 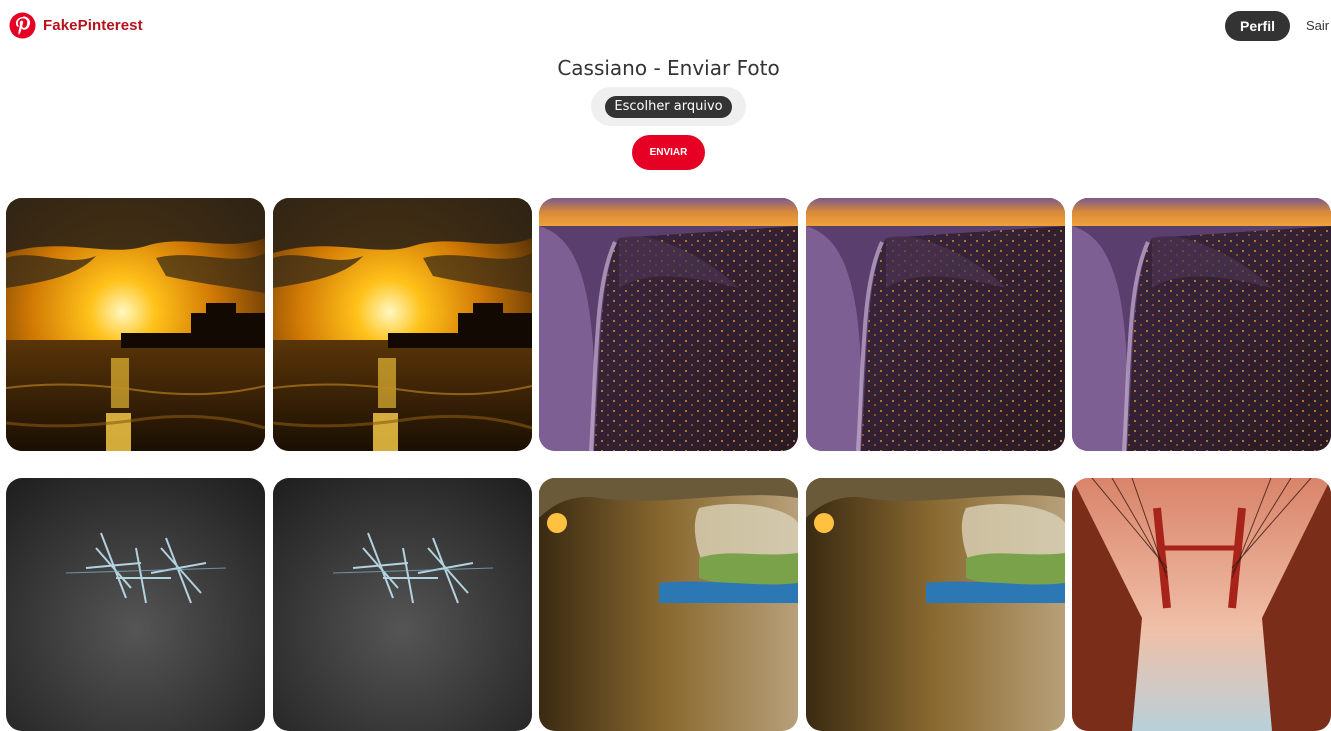 I want to click on top-navbar: FakePinterest Perfil Sair, so click(x=665, y=27).